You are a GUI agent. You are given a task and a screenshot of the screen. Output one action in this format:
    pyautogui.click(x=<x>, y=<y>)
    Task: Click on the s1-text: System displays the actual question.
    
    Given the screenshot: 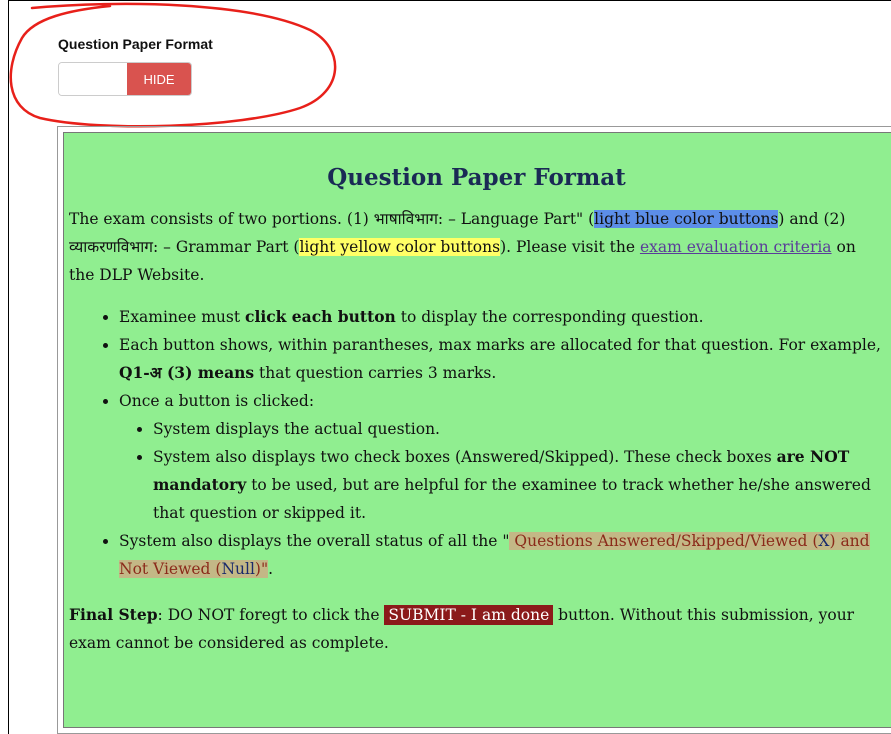 What is the action you would take?
    pyautogui.click(x=296, y=429)
    